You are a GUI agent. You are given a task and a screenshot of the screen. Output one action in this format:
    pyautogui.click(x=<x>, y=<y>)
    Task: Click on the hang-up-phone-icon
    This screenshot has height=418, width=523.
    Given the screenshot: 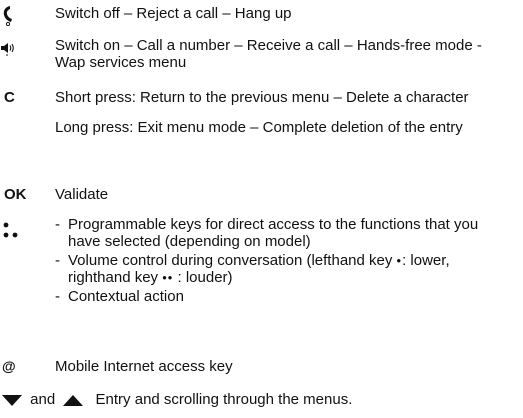 What is the action you would take?
    pyautogui.click(x=25, y=16)
    